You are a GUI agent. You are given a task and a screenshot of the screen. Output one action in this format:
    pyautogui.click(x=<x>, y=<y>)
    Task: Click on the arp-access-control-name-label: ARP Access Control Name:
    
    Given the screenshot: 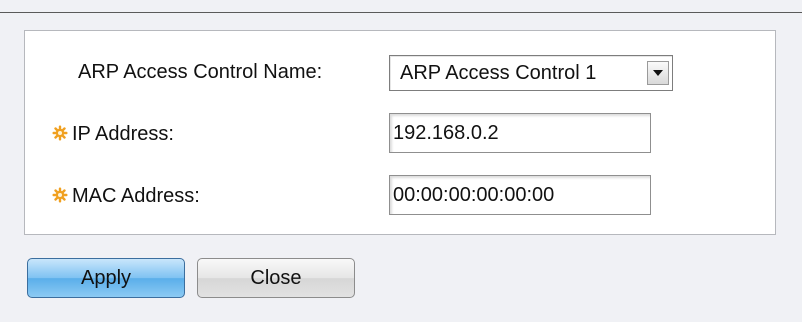 What is the action you would take?
    pyautogui.click(x=200, y=72)
    